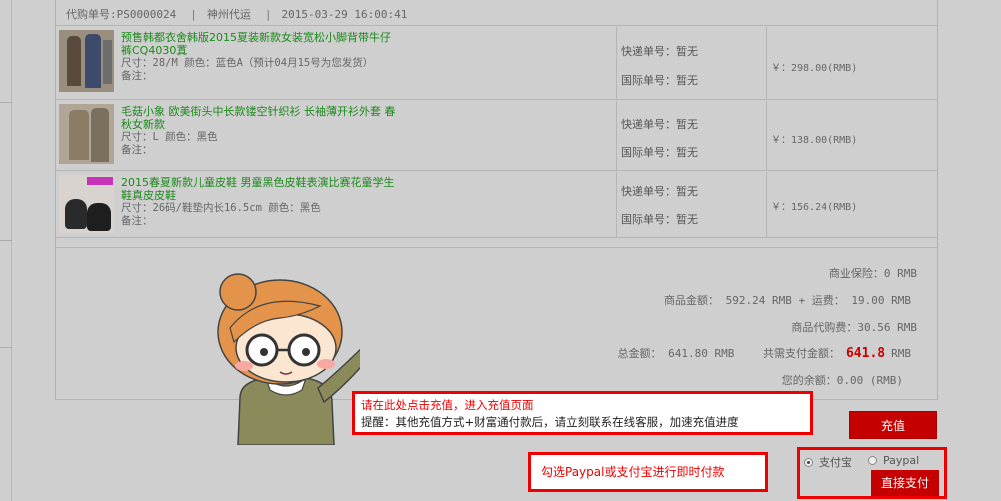 The width and height of the screenshot is (1001, 501). Describe the element at coordinates (261, 118) in the screenshot. I see `product-title-link: 毛菇小象 欧美街头中长款镂空针织衫 长袖薄开衫外套 春秋女新款` at that location.